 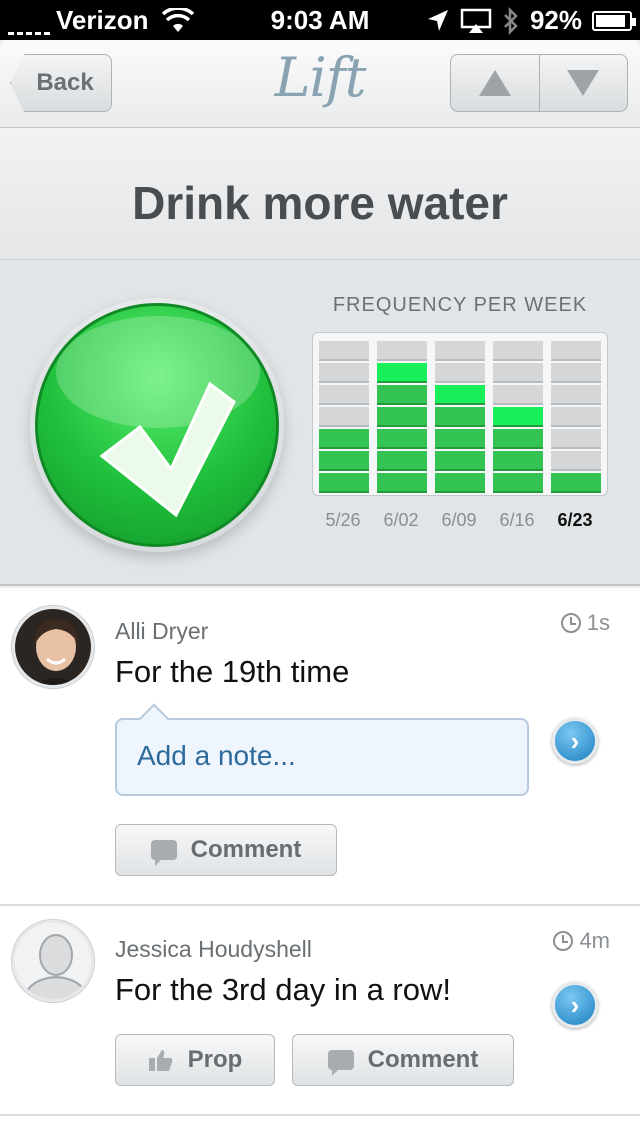 What do you see at coordinates (517, 520) in the screenshot?
I see `chart-x-tick-label: 6/16` at bounding box center [517, 520].